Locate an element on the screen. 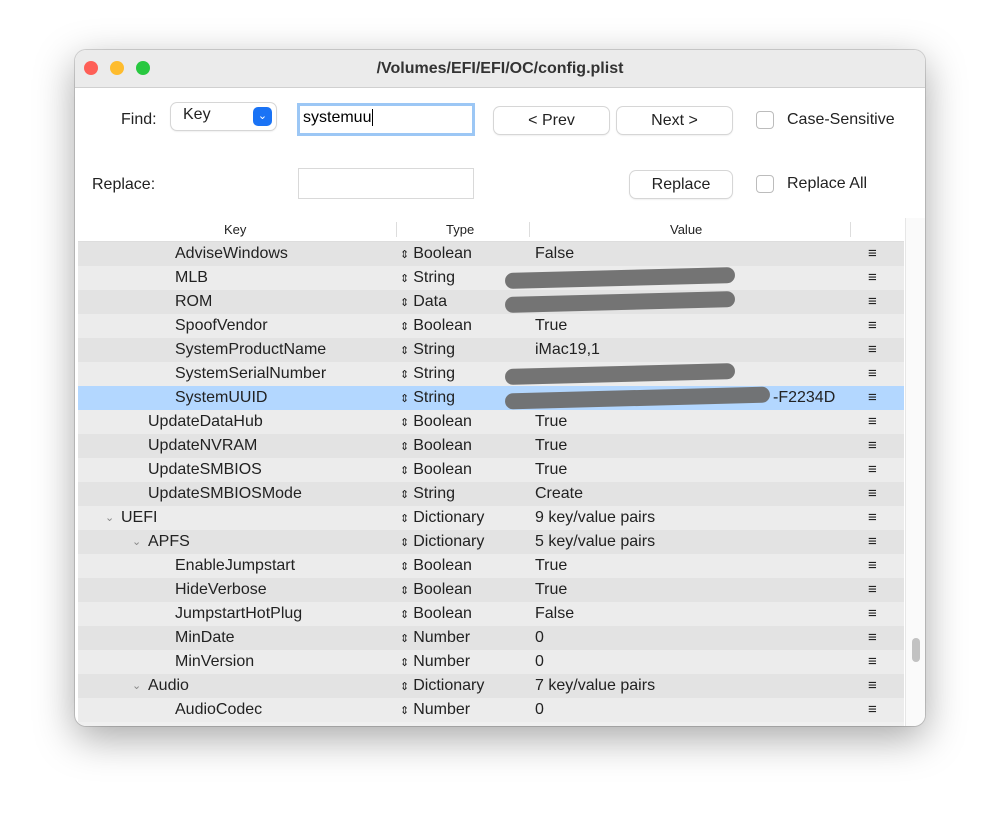  row-key: UpdateNVRAM is located at coordinates (202, 446).